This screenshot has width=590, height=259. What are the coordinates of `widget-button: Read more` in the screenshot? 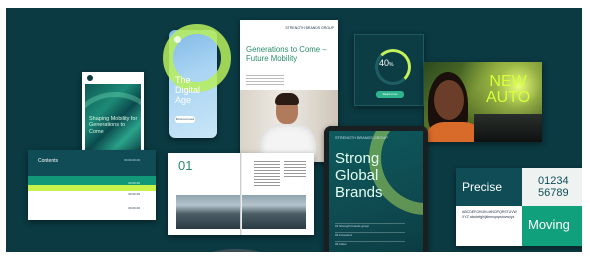 It's located at (390, 94).